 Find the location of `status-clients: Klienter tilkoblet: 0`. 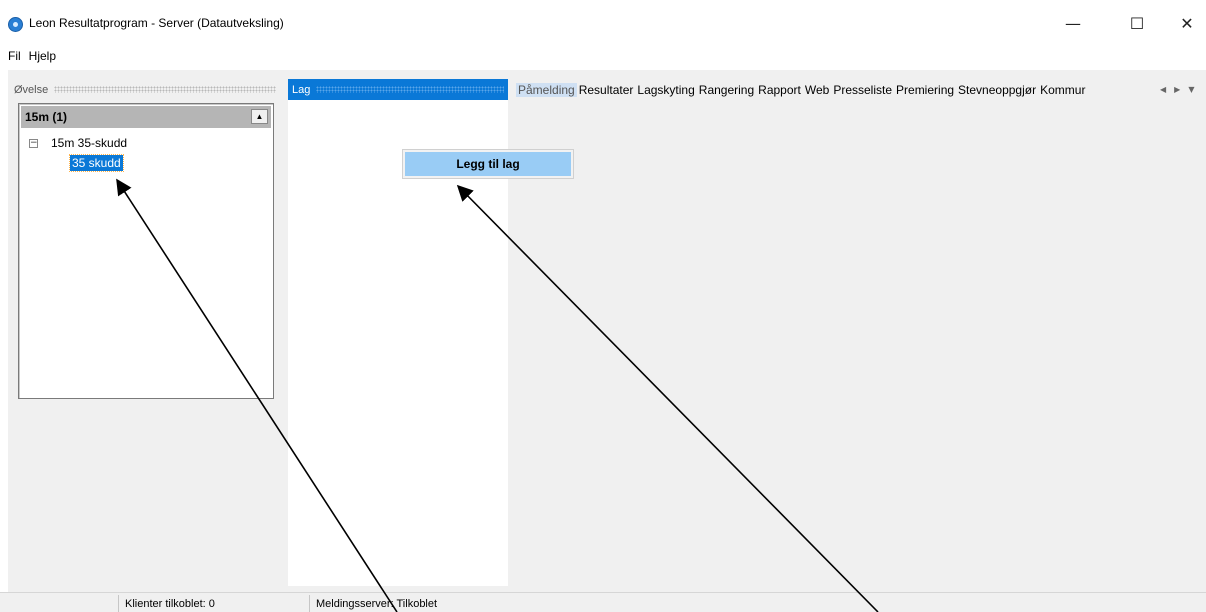

status-clients: Klienter tilkoblet: 0 is located at coordinates (166, 603).